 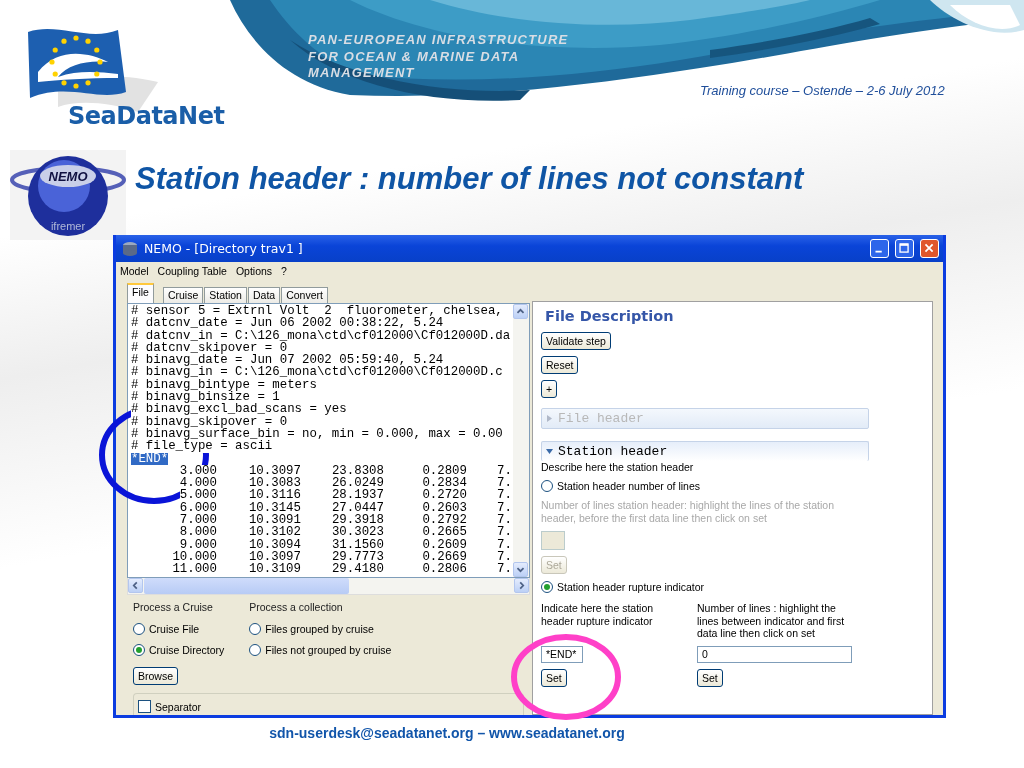 I want to click on hint-text: Number of lines station header: highlight the lines of the station header, before the first data line then click on set, so click(x=688, y=512).